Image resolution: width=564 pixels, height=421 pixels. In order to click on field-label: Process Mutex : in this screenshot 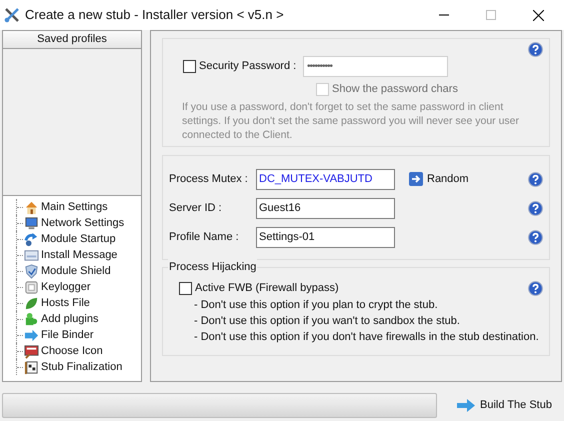, I will do `click(209, 179)`.